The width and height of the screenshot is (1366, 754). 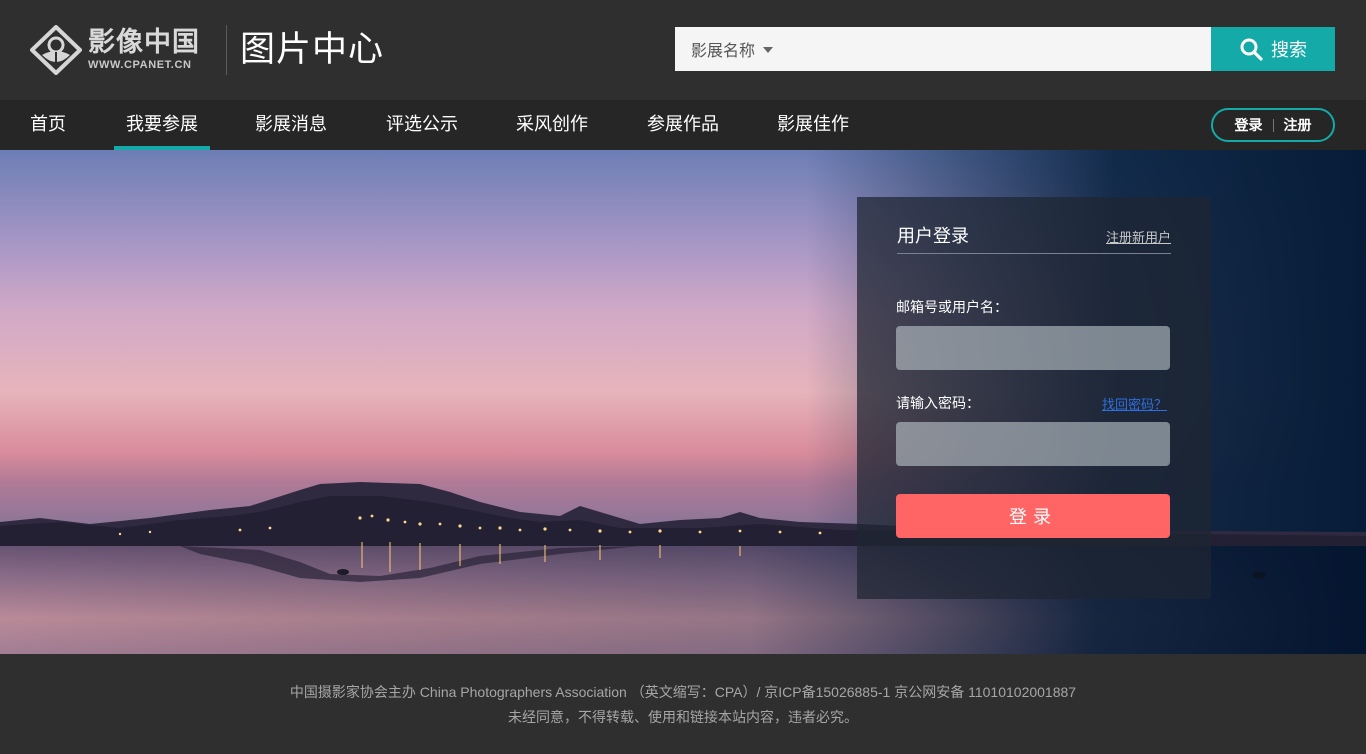 I want to click on nav-item-entries: 参展作品, so click(x=683, y=125).